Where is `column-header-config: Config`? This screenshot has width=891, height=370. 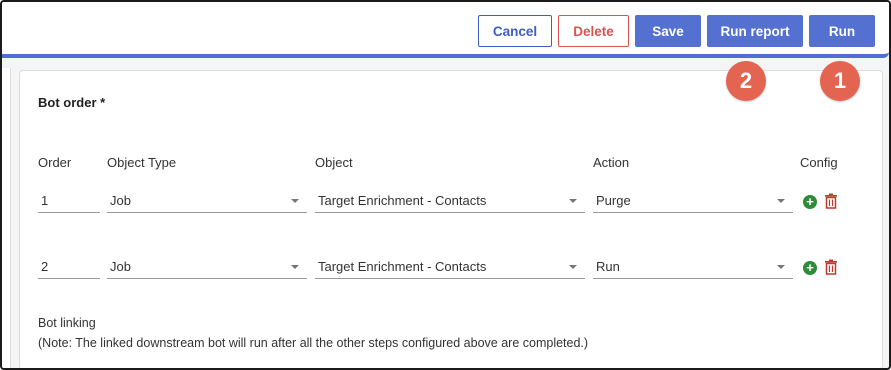 column-header-config: Config is located at coordinates (819, 162).